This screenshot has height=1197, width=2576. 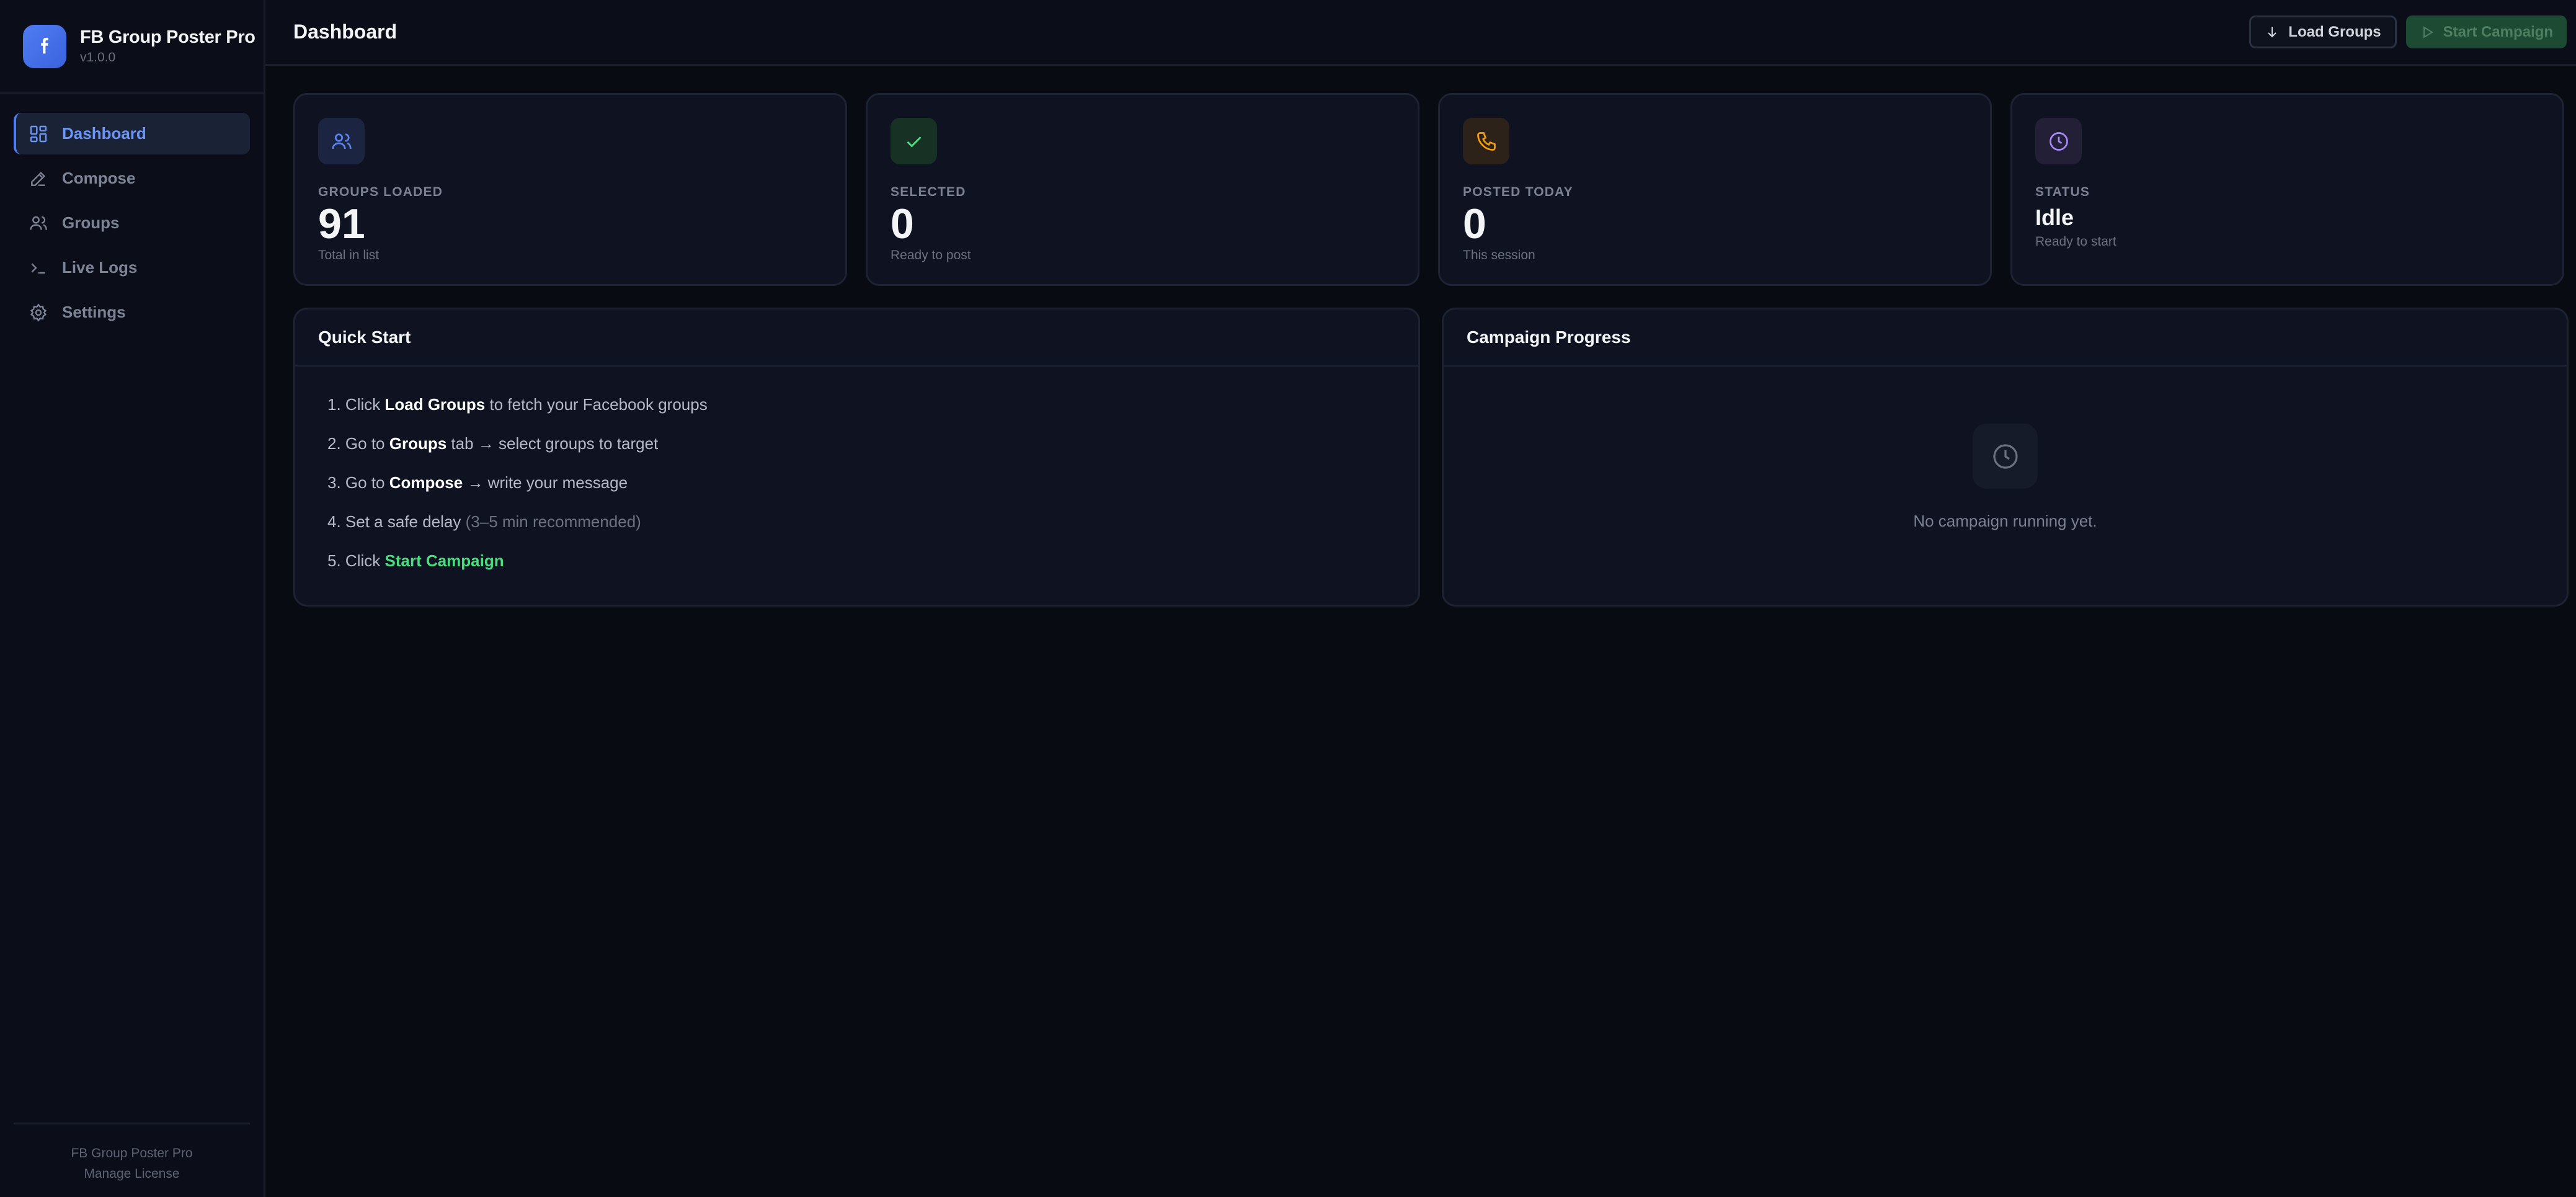 I want to click on empty-state: No campaign running yet., so click(x=2005, y=449).